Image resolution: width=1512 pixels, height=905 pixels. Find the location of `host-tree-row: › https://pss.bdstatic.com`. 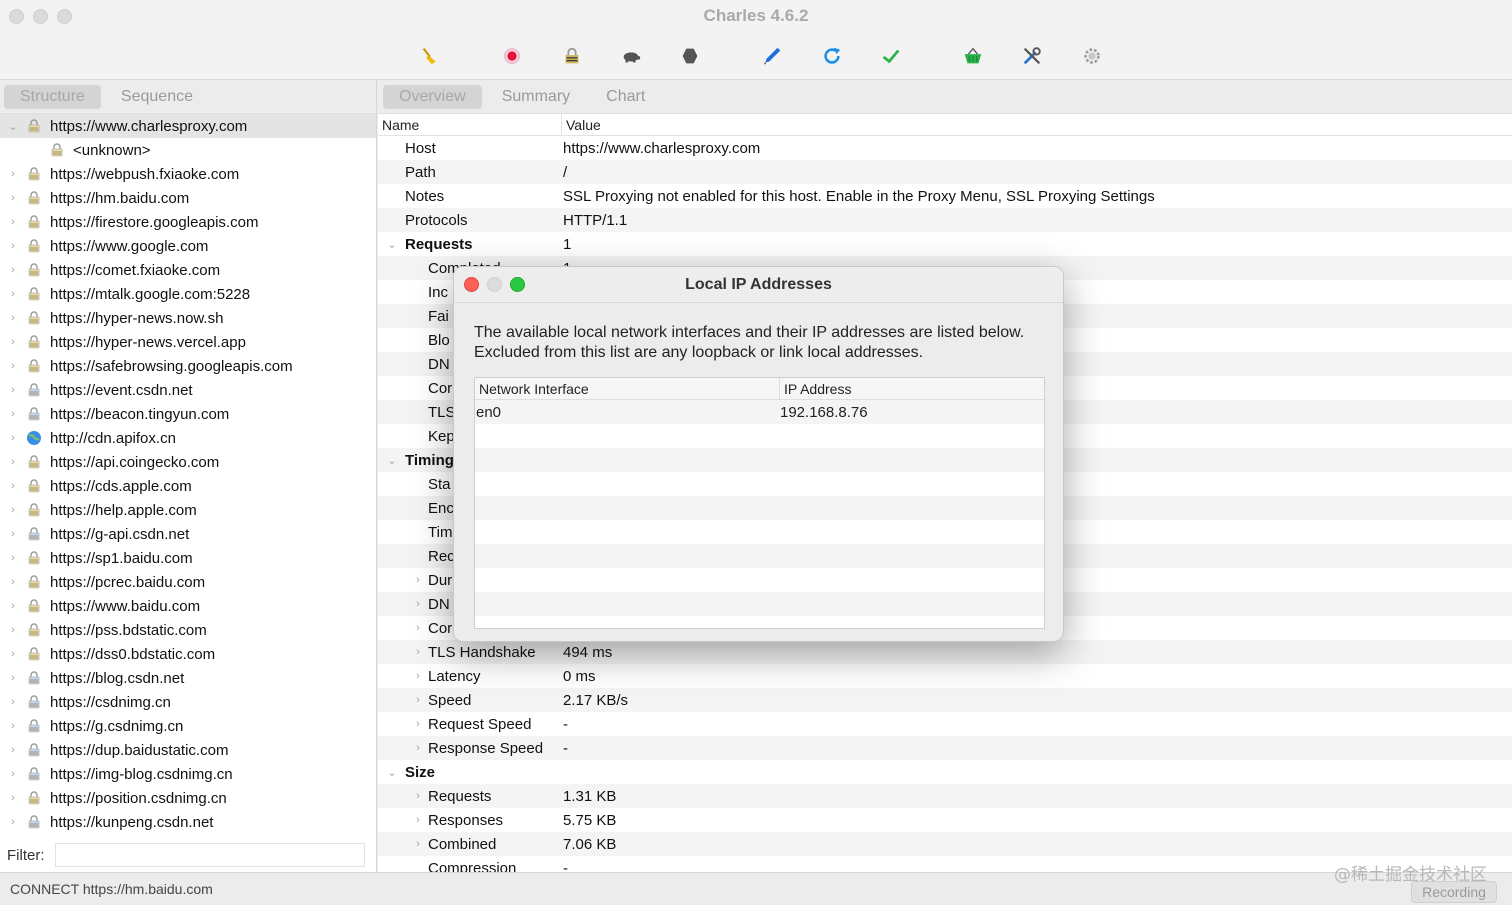

host-tree-row: › https://pss.bdstatic.com is located at coordinates (188, 630).